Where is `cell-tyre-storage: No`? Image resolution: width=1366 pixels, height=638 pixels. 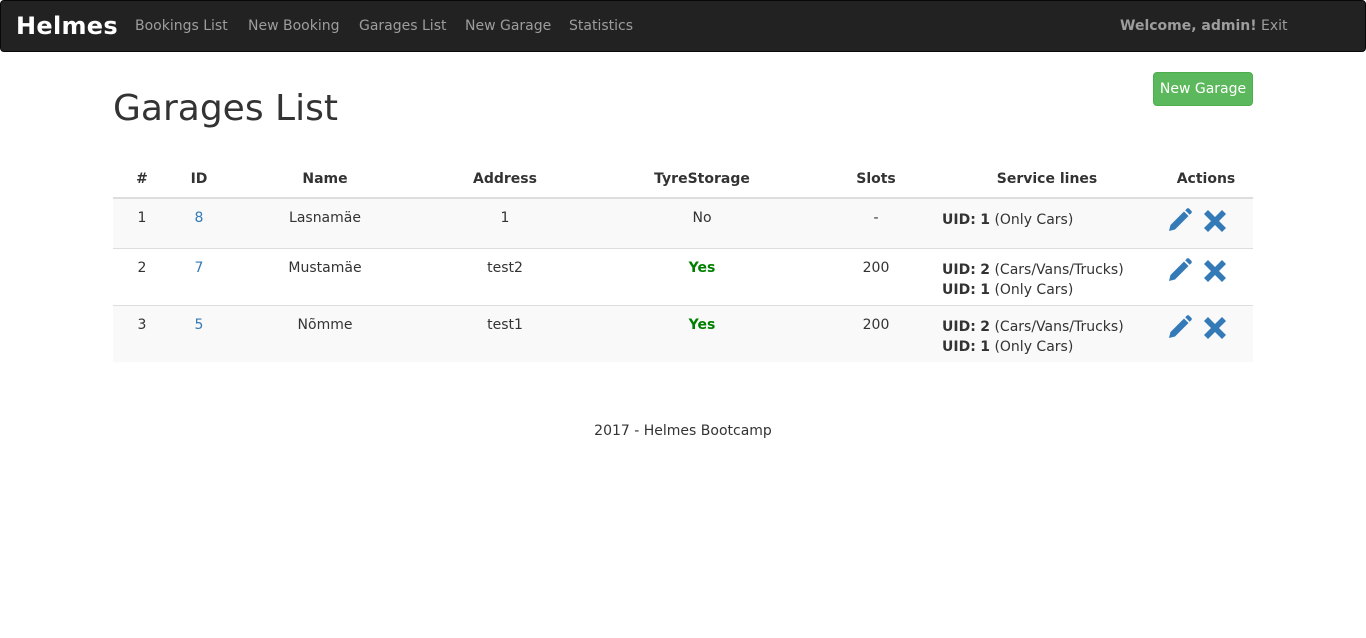 cell-tyre-storage: No is located at coordinates (702, 218).